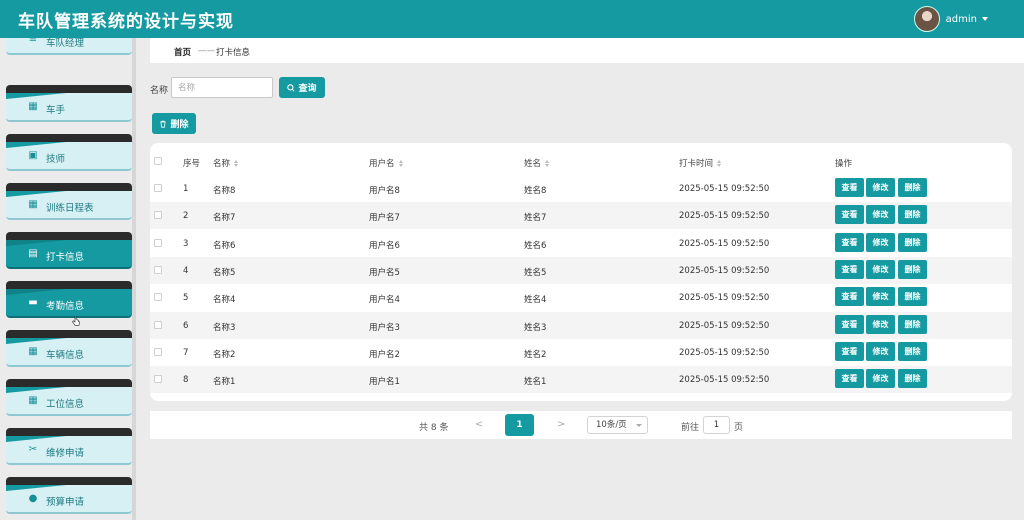 The width and height of the screenshot is (1024, 520). Describe the element at coordinates (479, 424) in the screenshot. I see `prev-page-button: <` at that location.